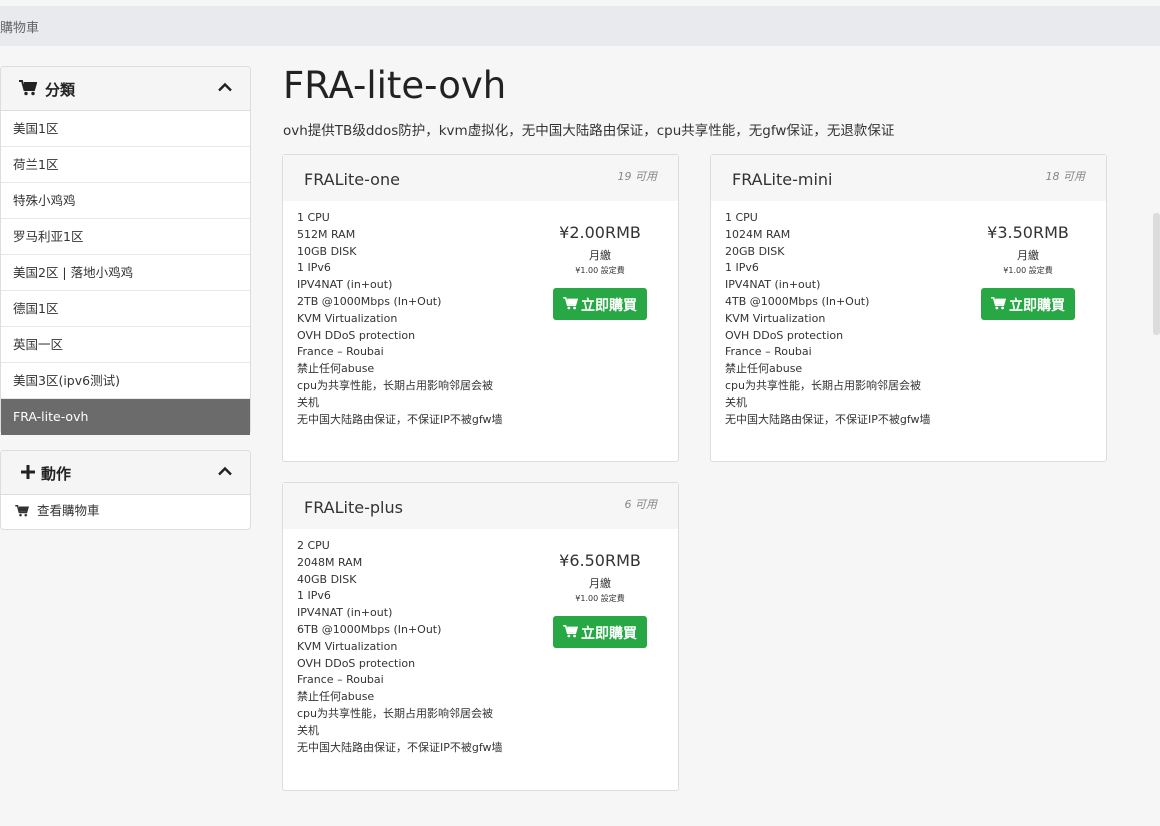 The width and height of the screenshot is (1160, 826). I want to click on sidebar-item-us2: 美国2区 | 落地小鸡鸡, so click(125, 273).